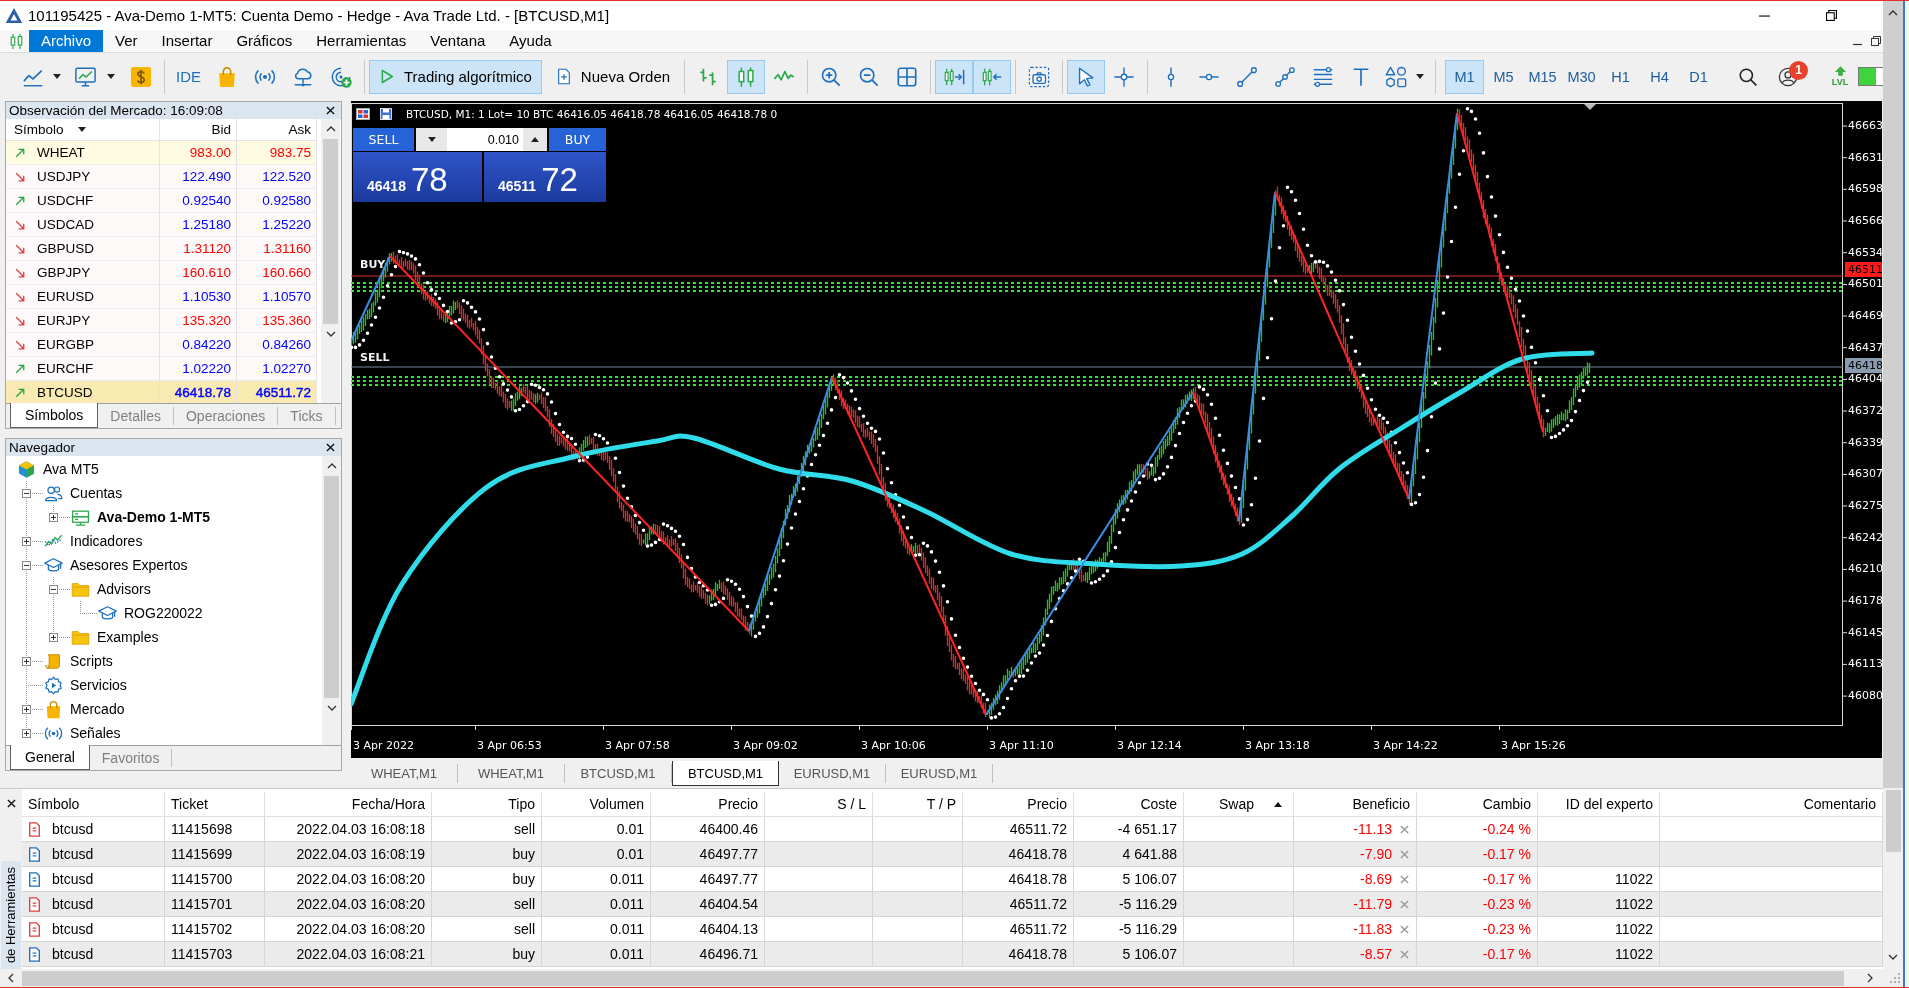  I want to click on buy-price-button: 46511 72, so click(545, 177).